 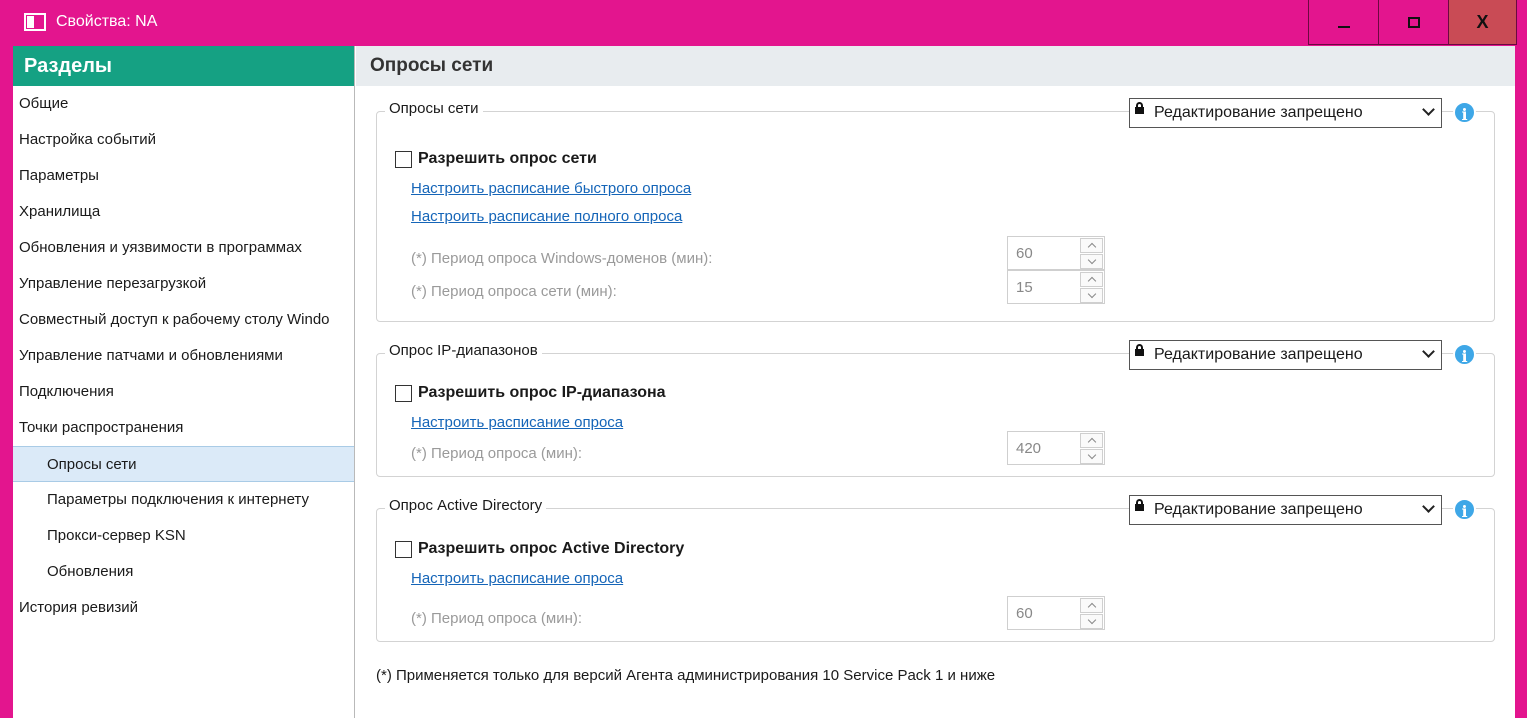 What do you see at coordinates (183, 248) in the screenshot?
I see `sidebar-item-updates-vulnerabilities: Обновления и уязвимости в программах` at bounding box center [183, 248].